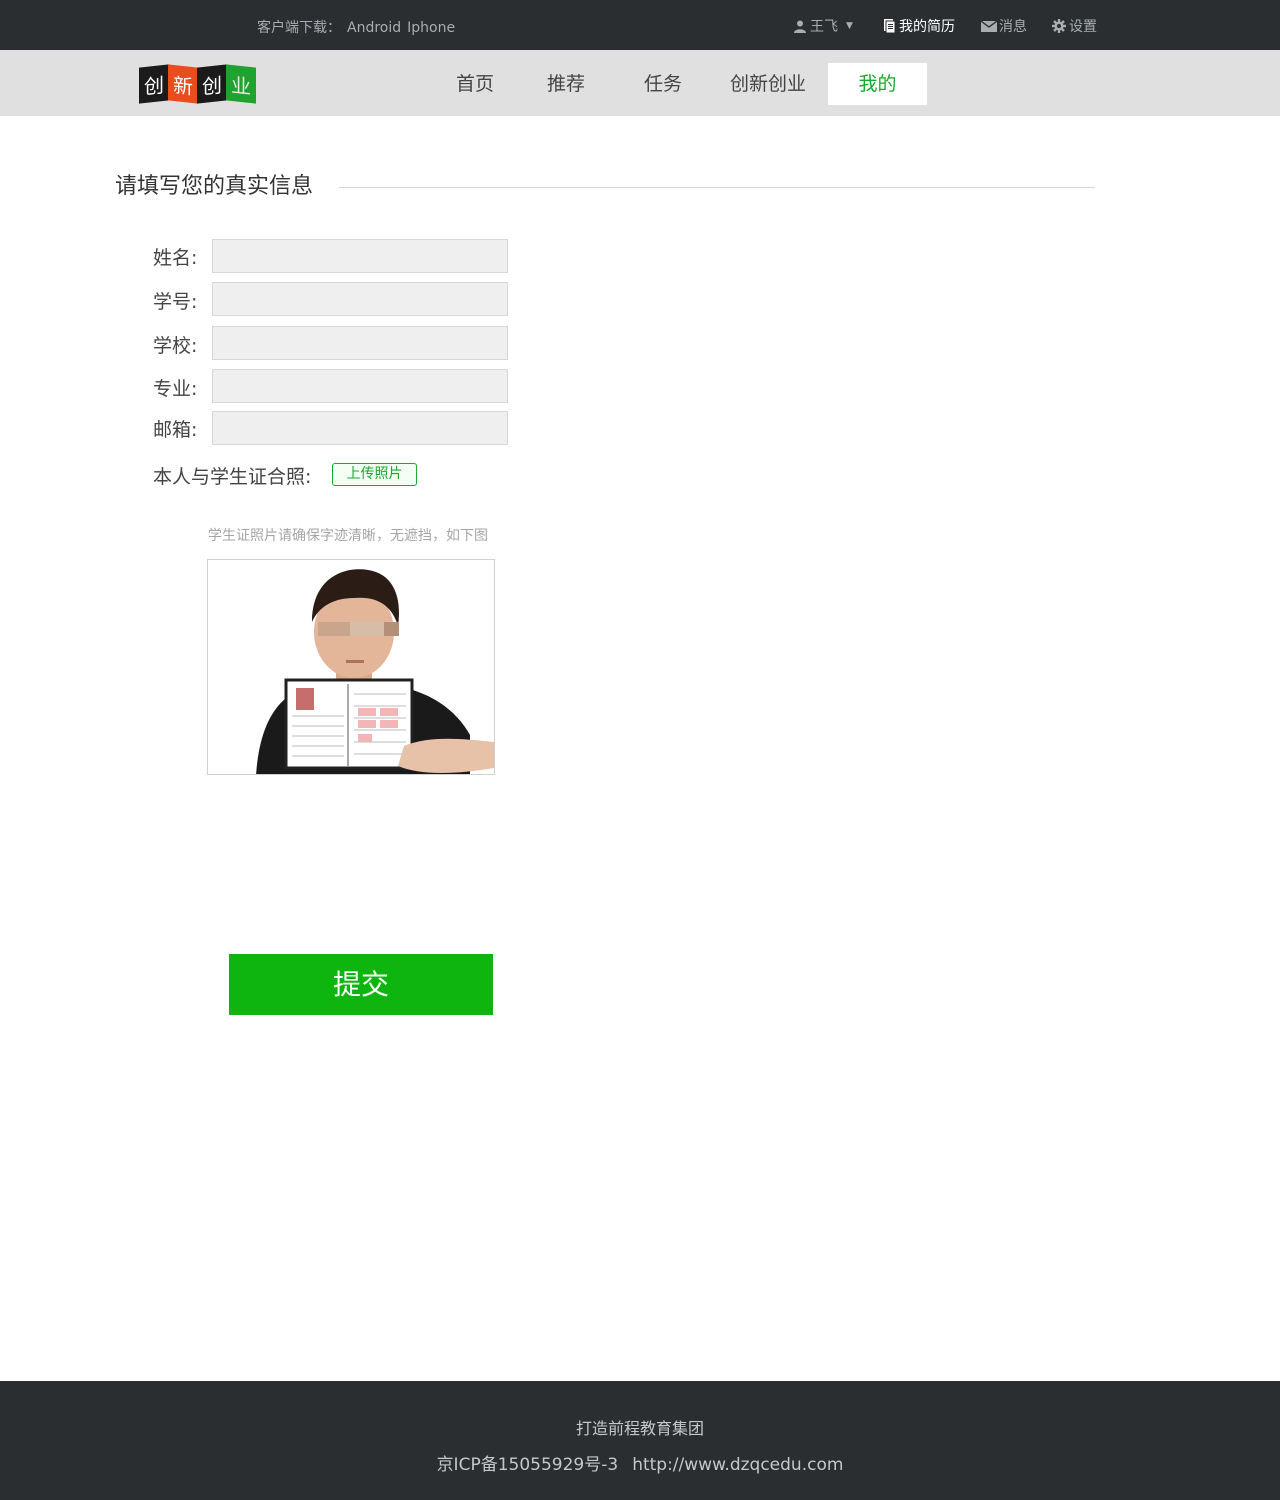 Image resolution: width=1280 pixels, height=1500 pixels. I want to click on messages-link: 消息, so click(1004, 26).